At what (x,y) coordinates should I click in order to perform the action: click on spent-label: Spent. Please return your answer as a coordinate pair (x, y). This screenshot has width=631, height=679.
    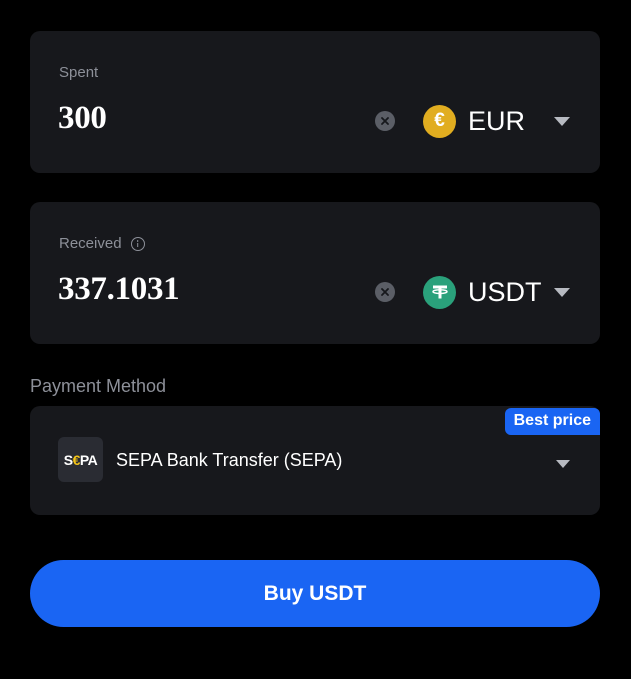
    Looking at the image, I should click on (78, 72).